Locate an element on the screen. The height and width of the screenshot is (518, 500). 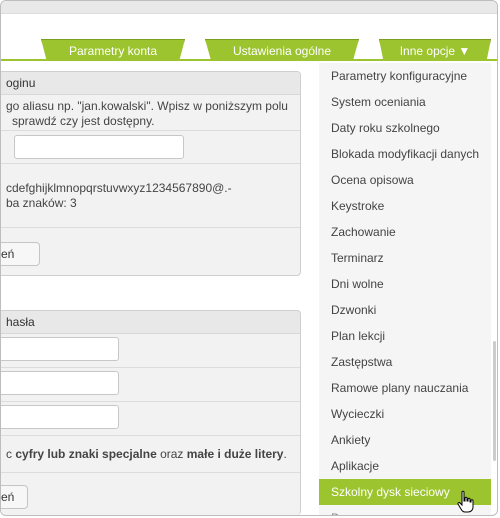
rule-bold-2: małe i duże litery is located at coordinates (235, 454).